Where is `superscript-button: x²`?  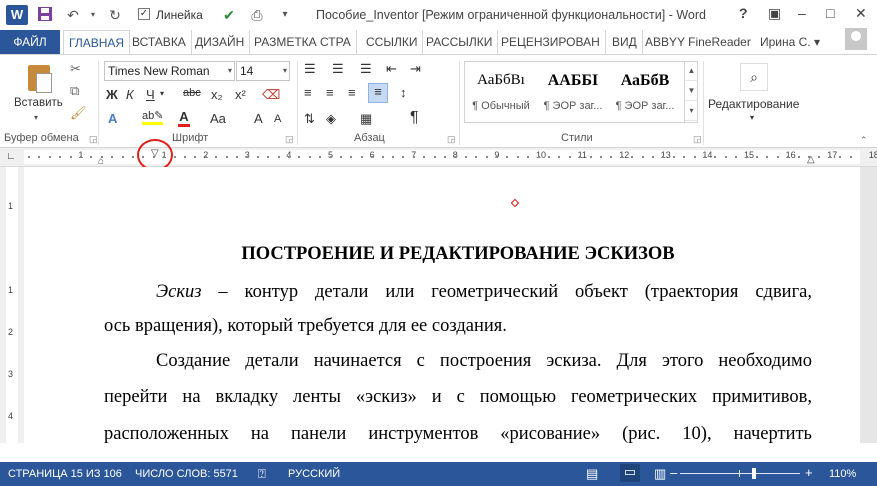
superscript-button: x² is located at coordinates (240, 94).